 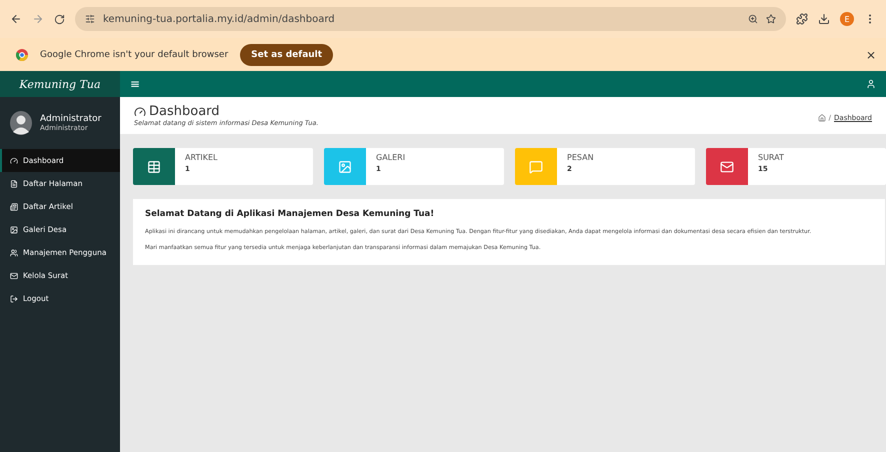 I want to click on zoom-icon, so click(x=753, y=19).